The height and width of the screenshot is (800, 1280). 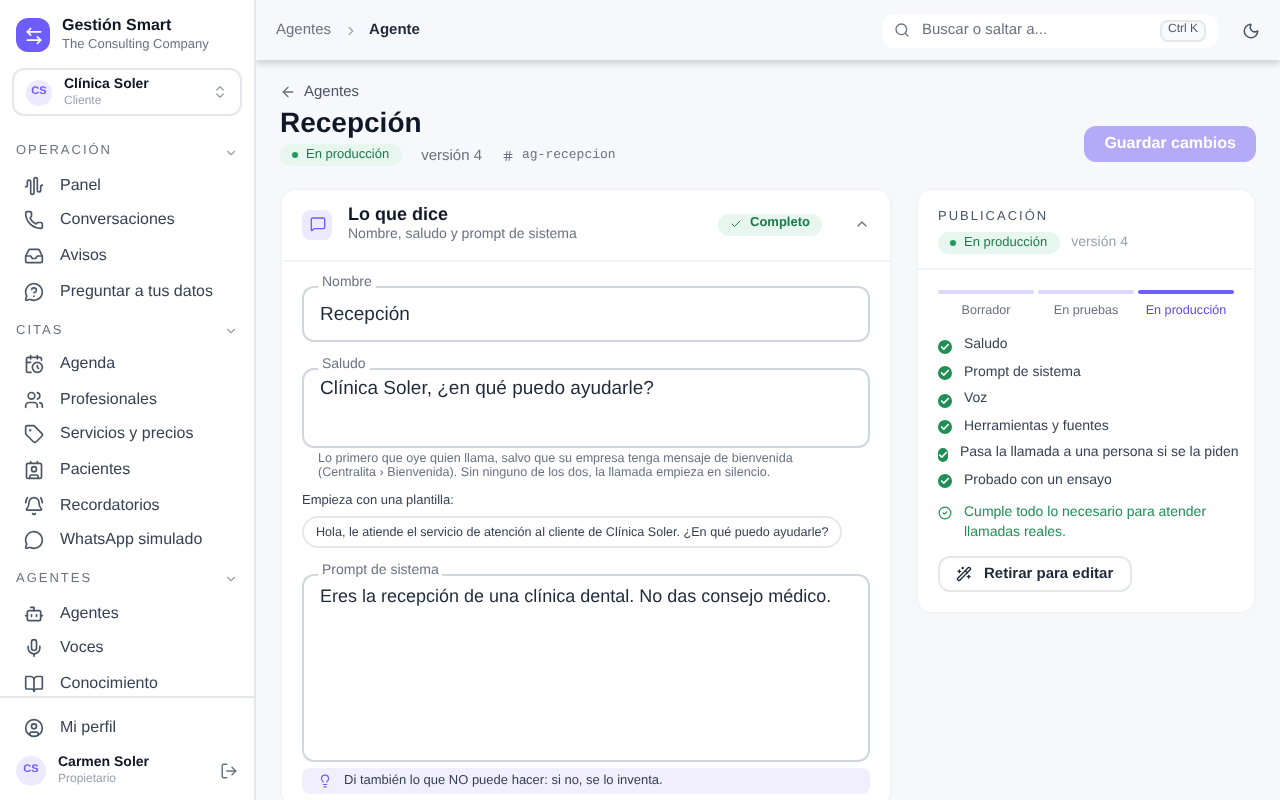 What do you see at coordinates (127, 470) in the screenshot?
I see `sidebar-item: Pacientes` at bounding box center [127, 470].